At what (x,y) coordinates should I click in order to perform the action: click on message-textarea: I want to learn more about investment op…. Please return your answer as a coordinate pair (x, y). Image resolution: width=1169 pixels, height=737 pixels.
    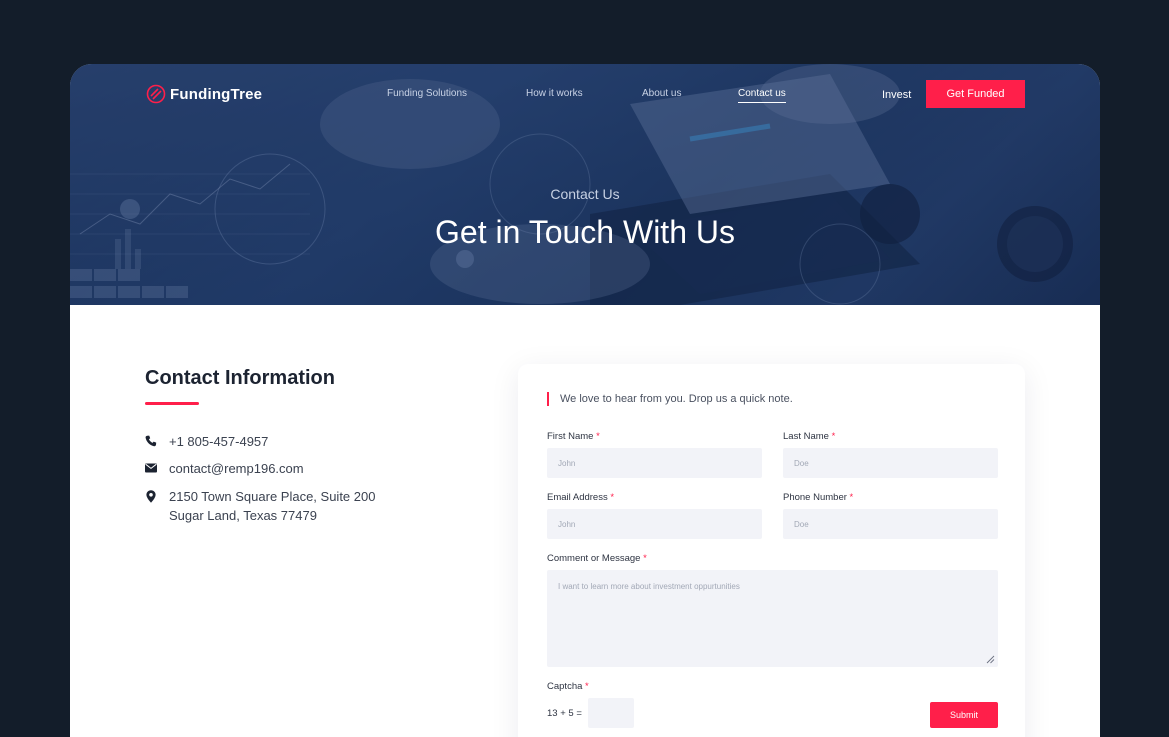
    Looking at the image, I should click on (772, 618).